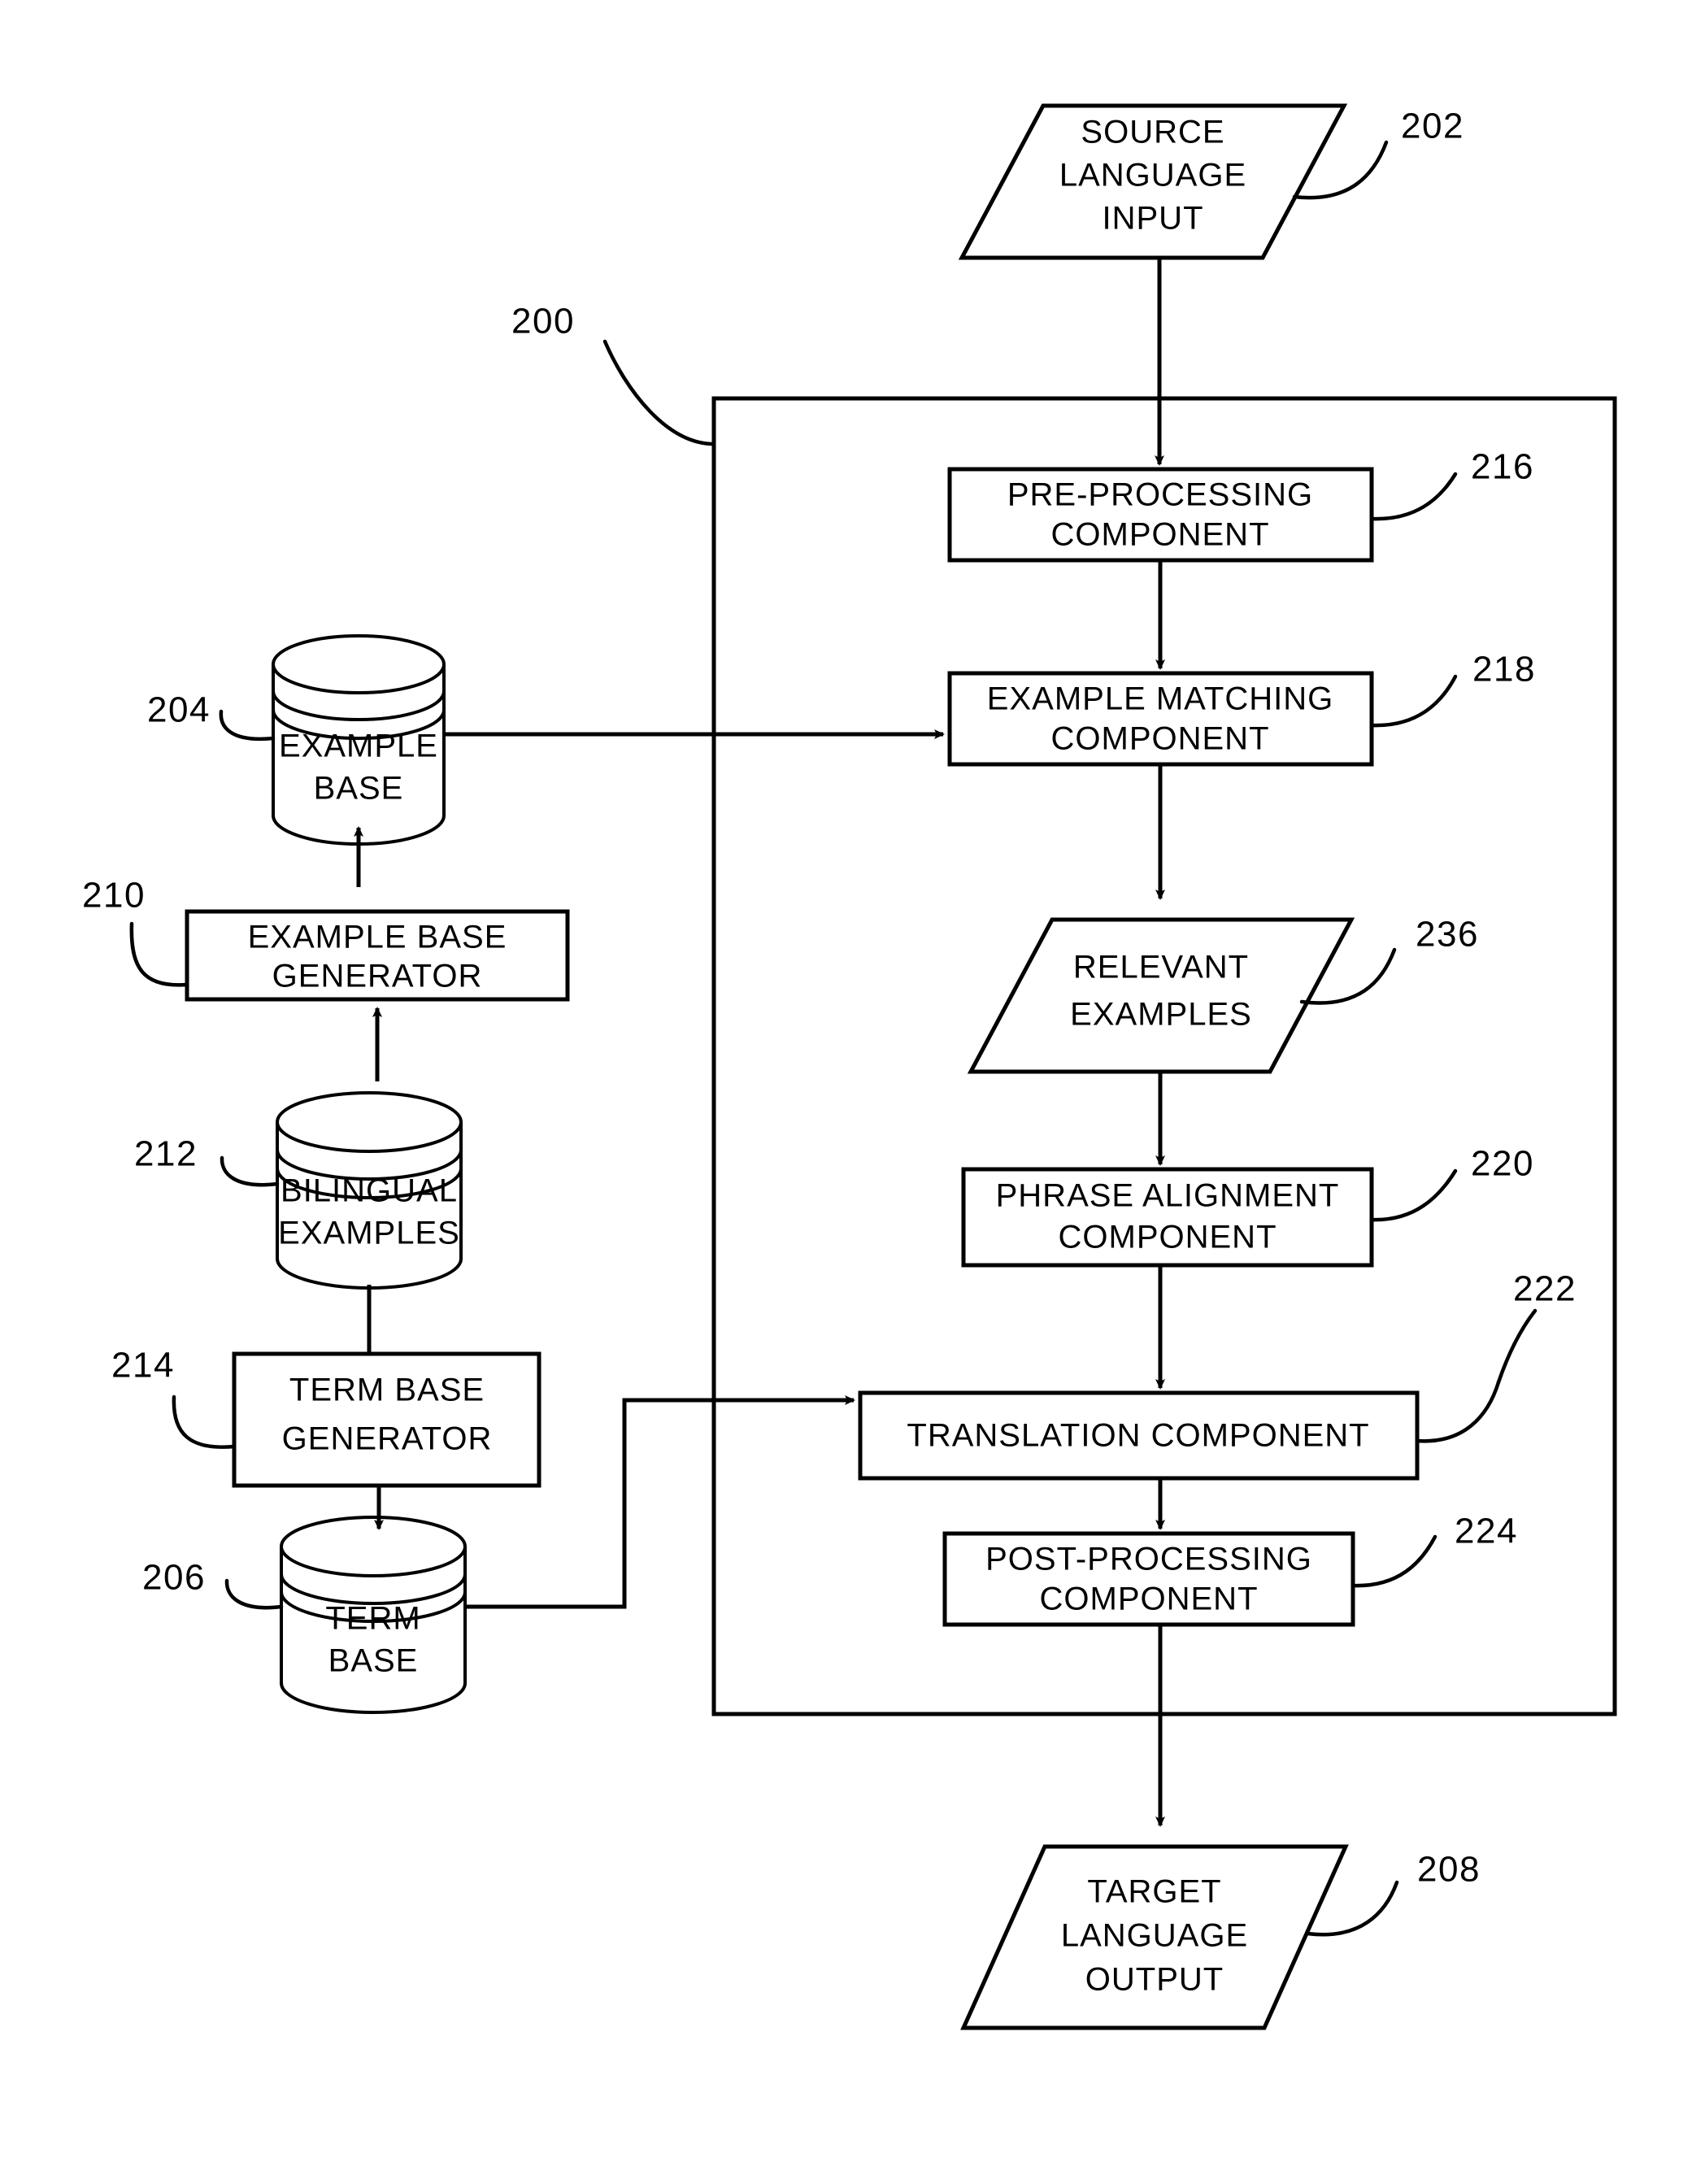 Image resolution: width=1705 pixels, height=2184 pixels. What do you see at coordinates (1152, 176) in the screenshot?
I see `source-language-input-line2: LANGUAGE` at bounding box center [1152, 176].